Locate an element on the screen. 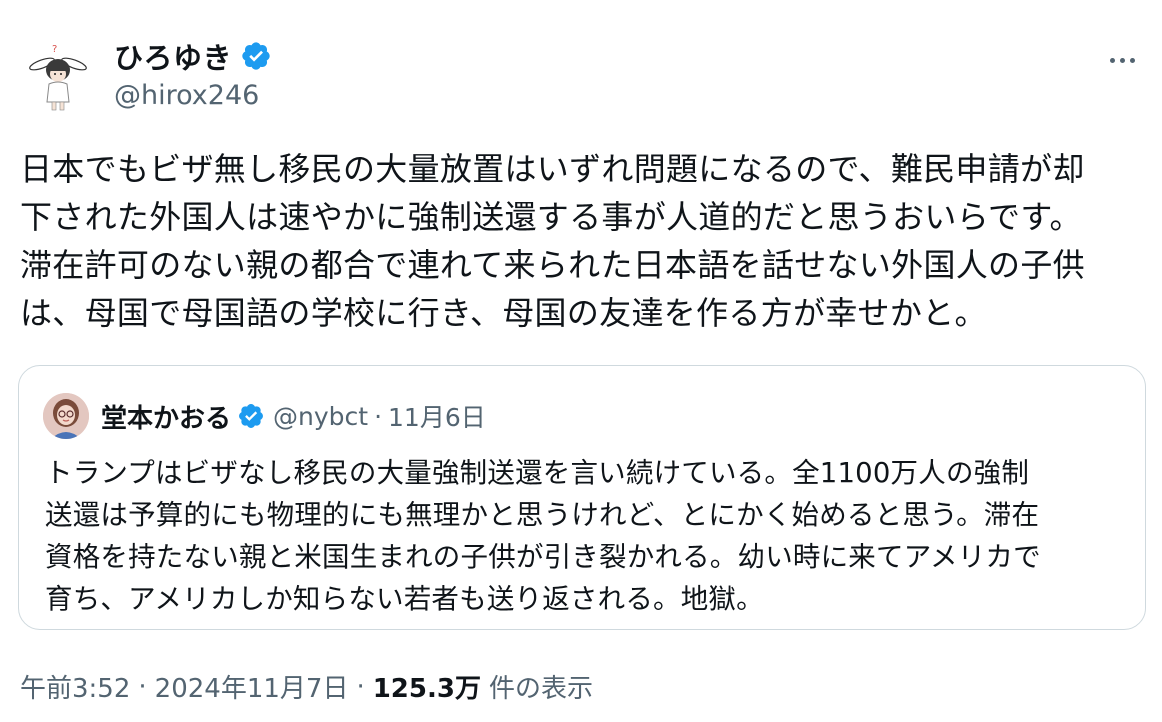 This screenshot has width=1162, height=722. tweet-meta: 午前3:52 · 2024年11月7日 · 125.3万 件の表示 is located at coordinates (306, 686).